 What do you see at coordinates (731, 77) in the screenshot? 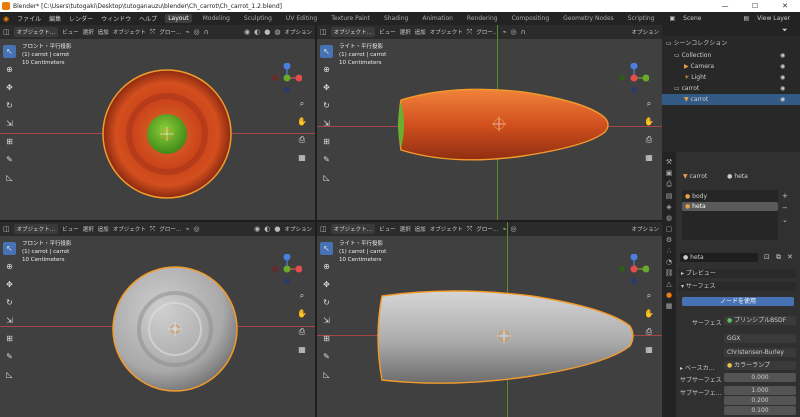
I see `outliner-row-light: ☀ Light ◉` at bounding box center [731, 77].